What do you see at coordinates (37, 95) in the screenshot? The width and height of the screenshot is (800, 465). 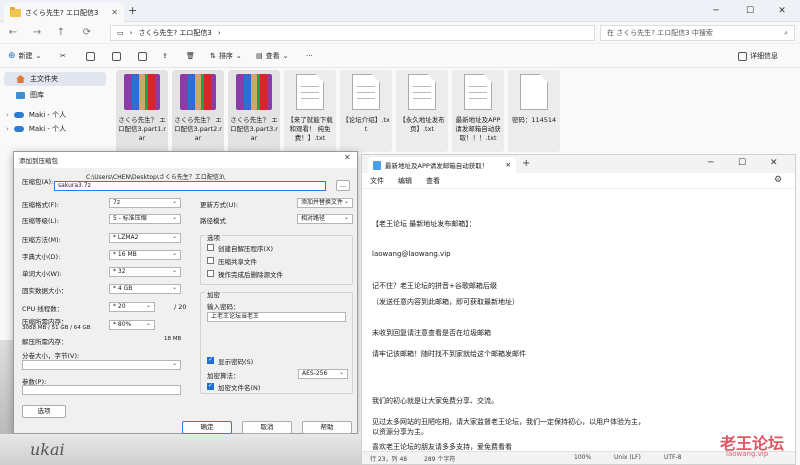 I see `sidebar-item-label: 图库` at bounding box center [37, 95].